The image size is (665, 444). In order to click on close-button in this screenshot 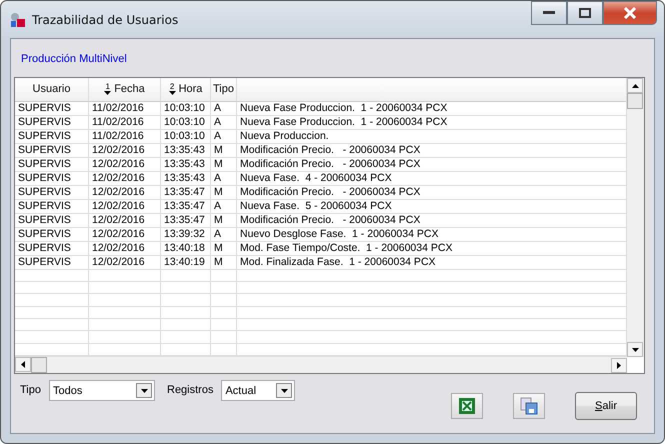, I will do `click(630, 13)`.